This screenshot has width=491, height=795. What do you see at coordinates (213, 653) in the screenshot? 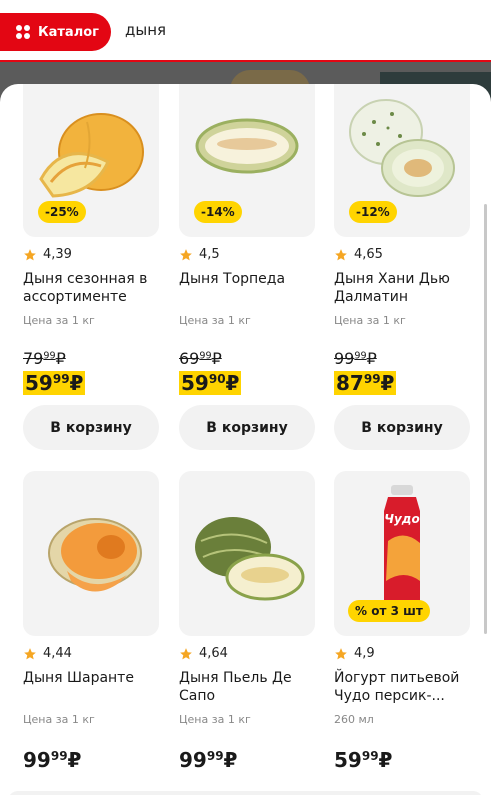
I see `rating-value: 4,64` at bounding box center [213, 653].